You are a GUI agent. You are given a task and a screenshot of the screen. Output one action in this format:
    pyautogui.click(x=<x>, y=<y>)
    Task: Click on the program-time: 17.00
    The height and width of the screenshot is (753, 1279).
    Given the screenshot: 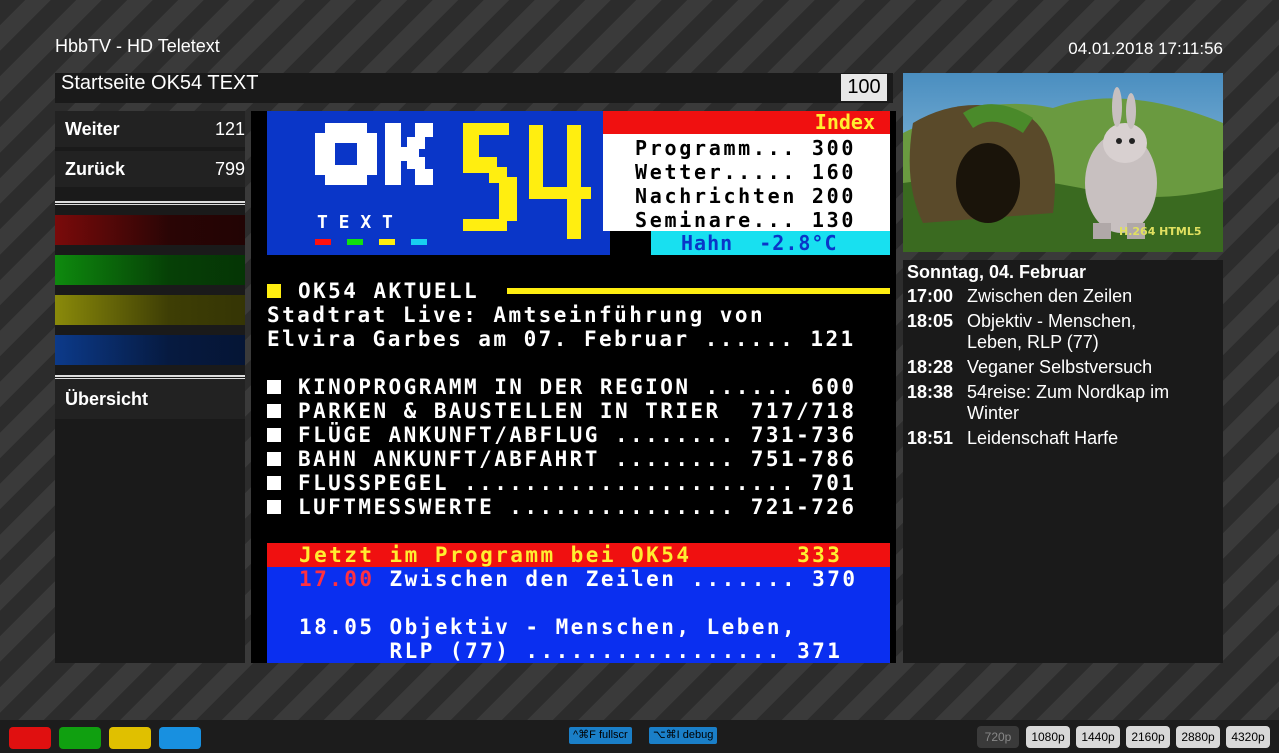 What is the action you would take?
    pyautogui.click(x=337, y=579)
    